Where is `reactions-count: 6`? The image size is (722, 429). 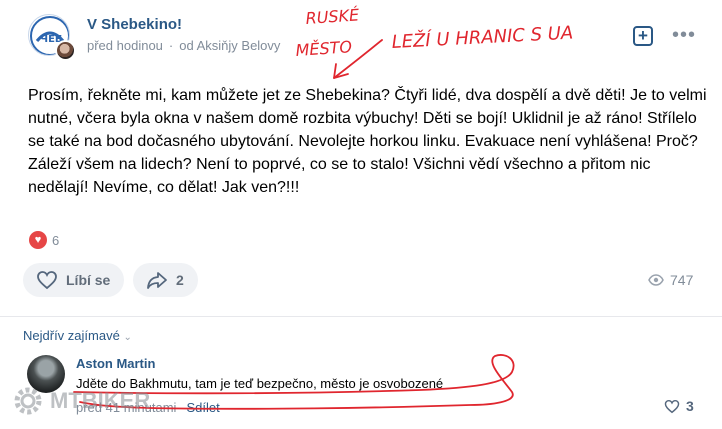 reactions-count: 6 is located at coordinates (55, 240).